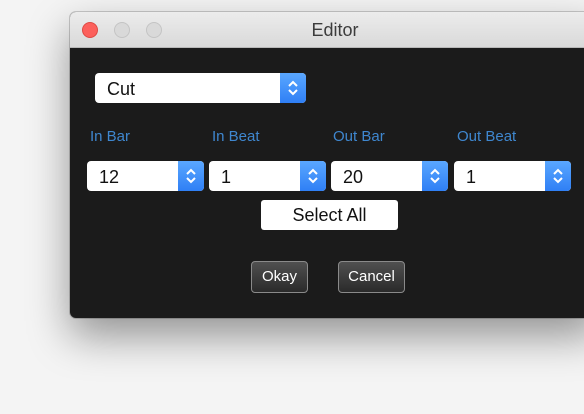  Describe the element at coordinates (200, 88) in the screenshot. I see `mode-select: Cut` at that location.